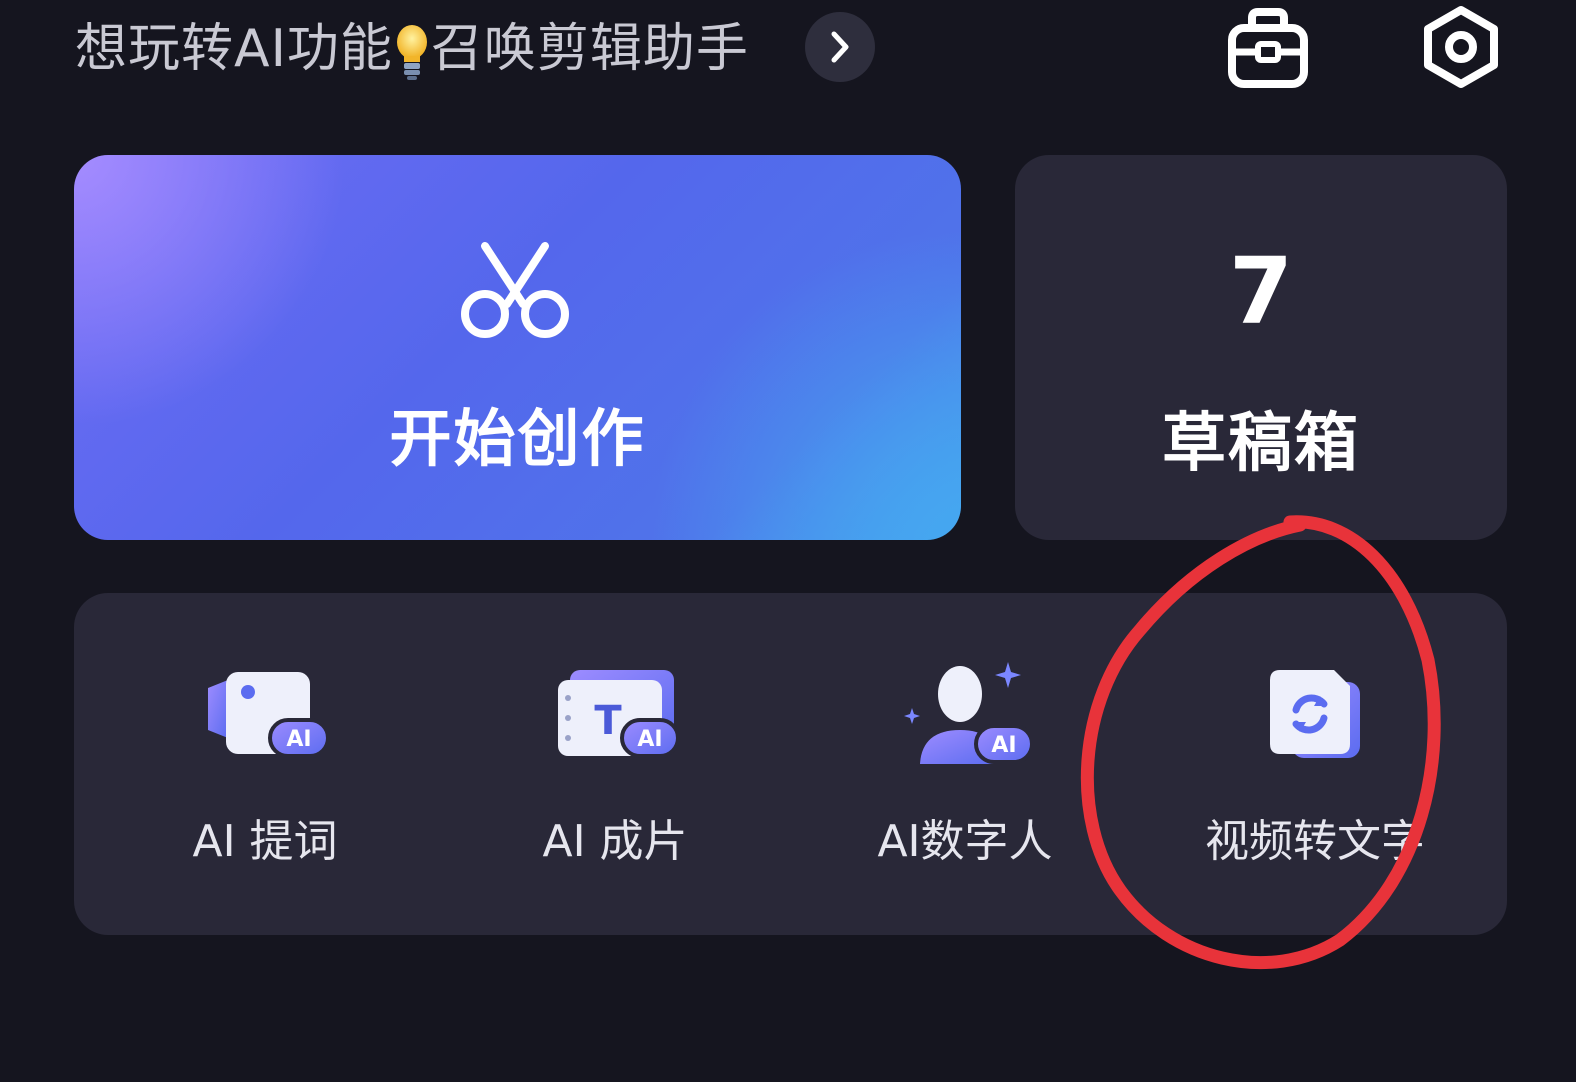 Image resolution: width=1576 pixels, height=1082 pixels. What do you see at coordinates (1260, 291) in the screenshot?
I see `drafts-count: 7` at bounding box center [1260, 291].